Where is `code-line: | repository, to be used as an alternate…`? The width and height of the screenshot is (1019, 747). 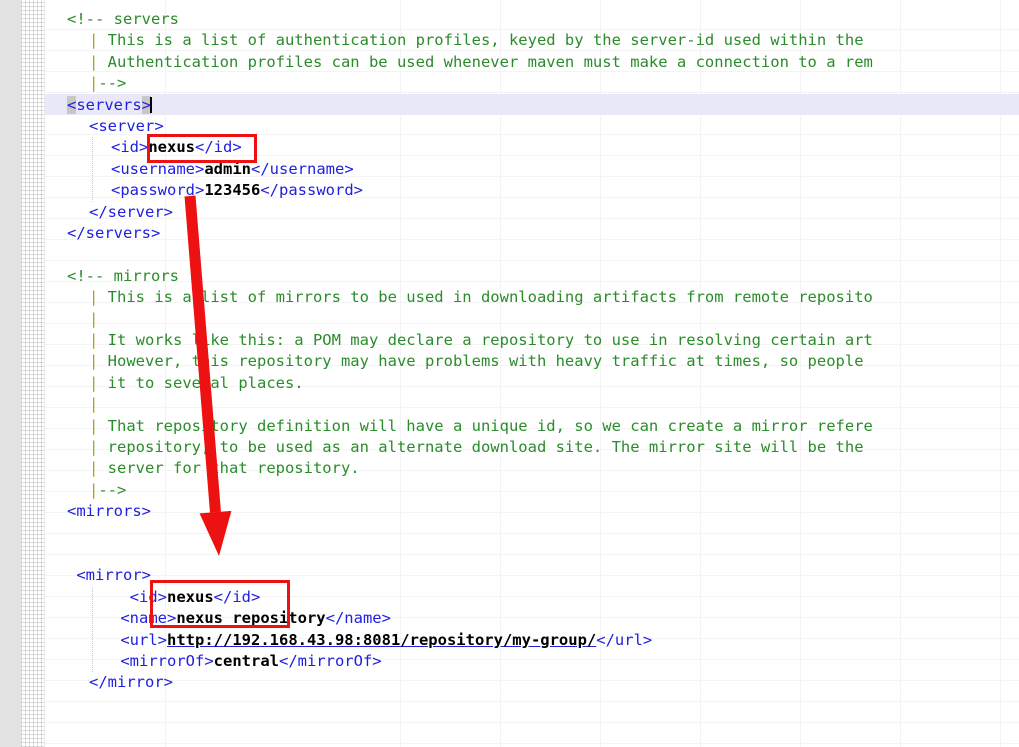
code-line: | repository, to be used as an alternate… is located at coordinates (476, 447).